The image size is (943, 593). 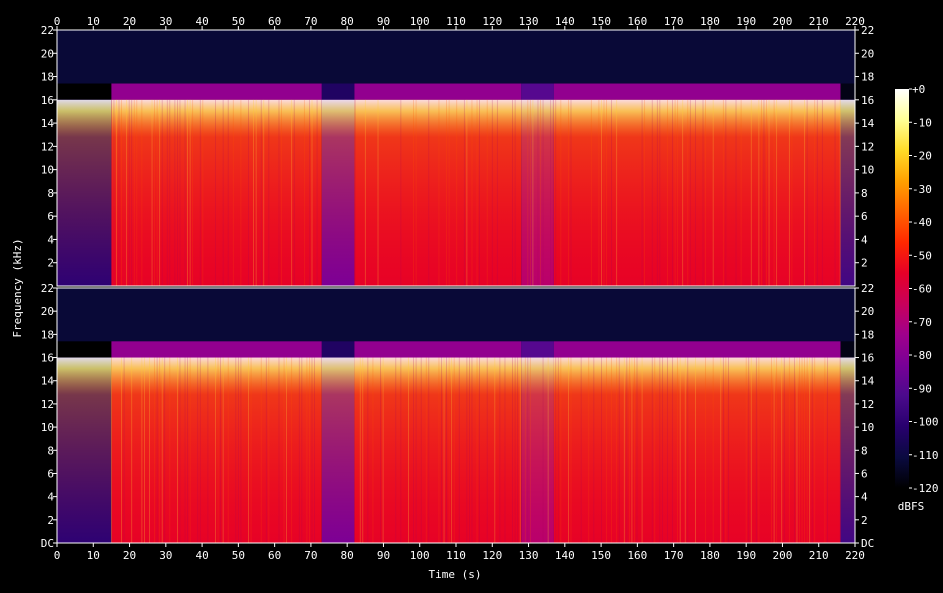 I want to click on x-tick-label-top: 0, so click(x=57, y=21).